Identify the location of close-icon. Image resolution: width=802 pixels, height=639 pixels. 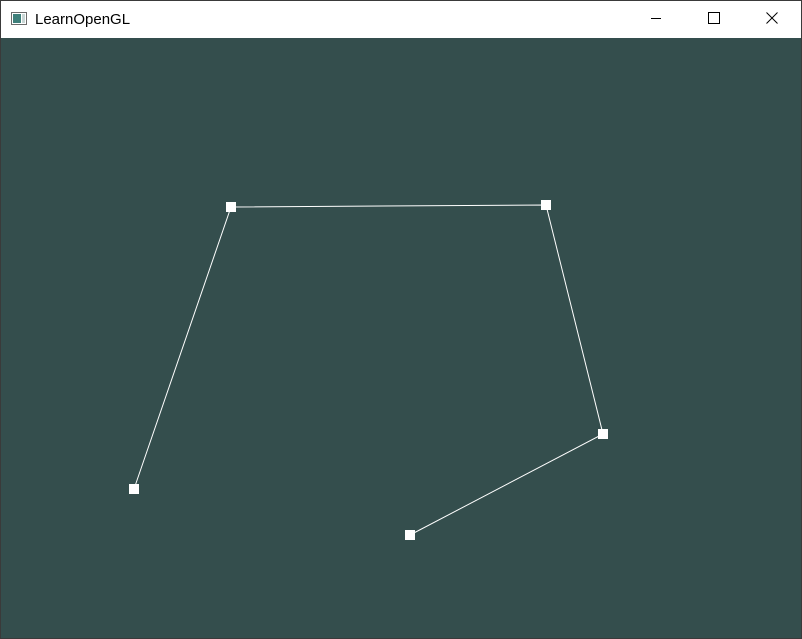
(772, 20).